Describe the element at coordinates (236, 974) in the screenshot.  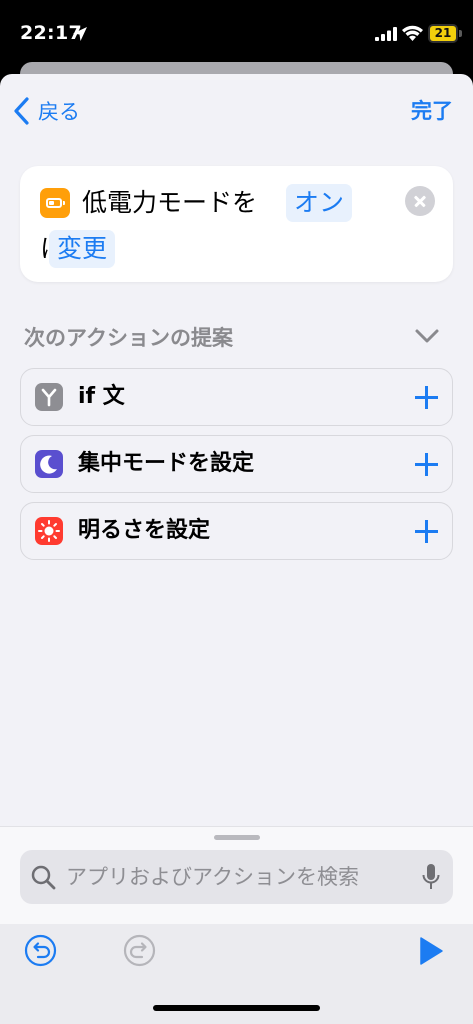
I see `editor-toolbar` at that location.